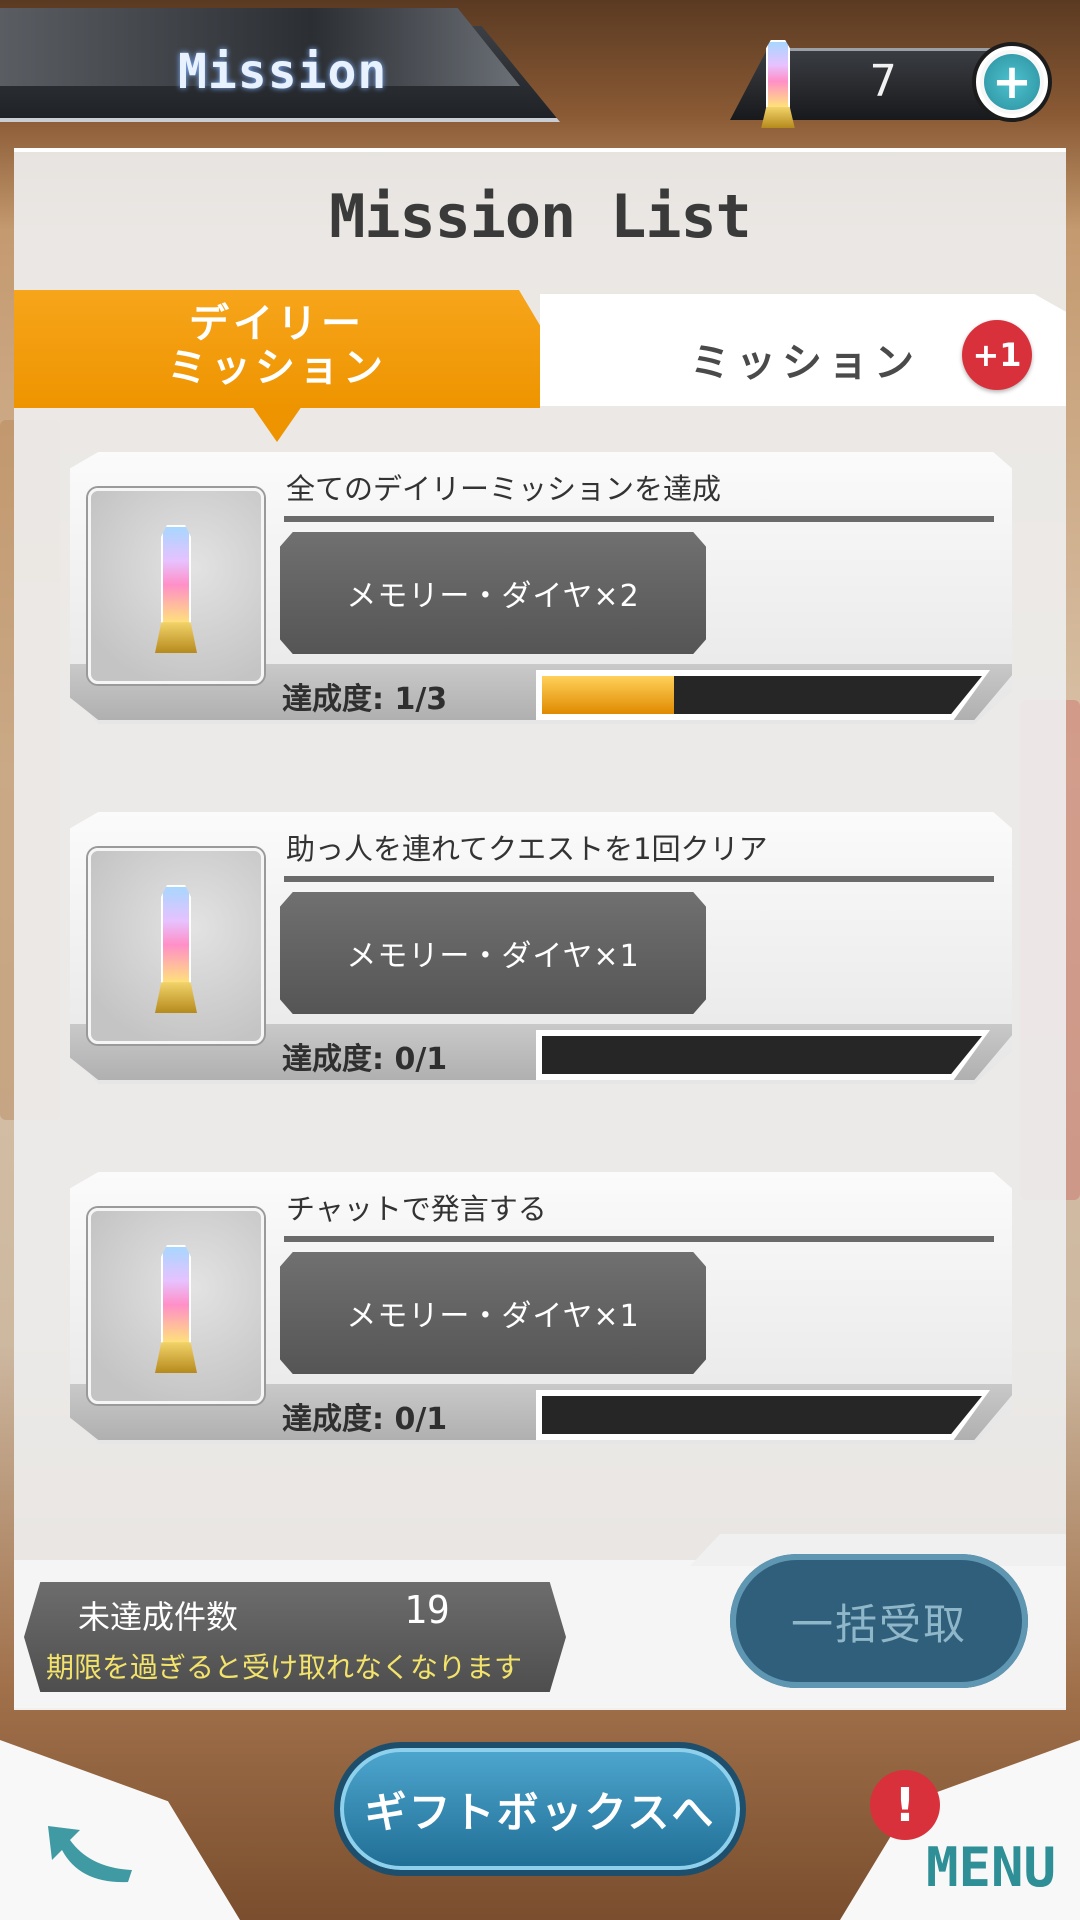  I want to click on panel-title: Mission List, so click(540, 217).